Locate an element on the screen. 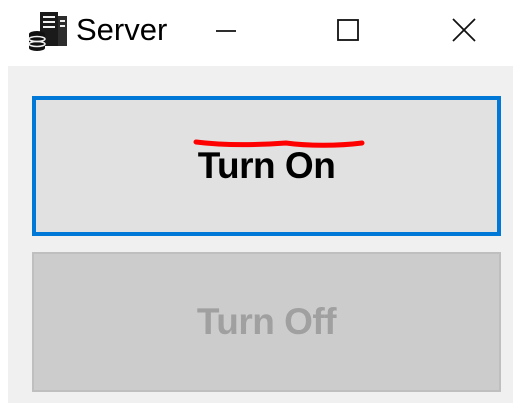  turn-off-label: Turn Off is located at coordinates (266, 321).